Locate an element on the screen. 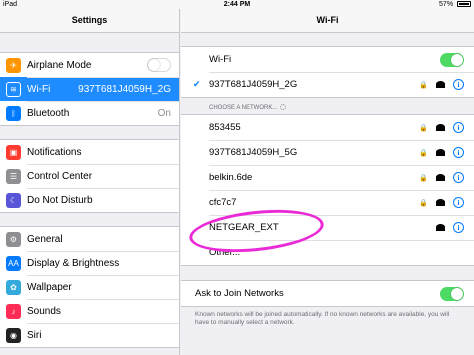 The width and height of the screenshot is (474, 355). ask-join-group: Ask to Join Networks is located at coordinates (327, 293).